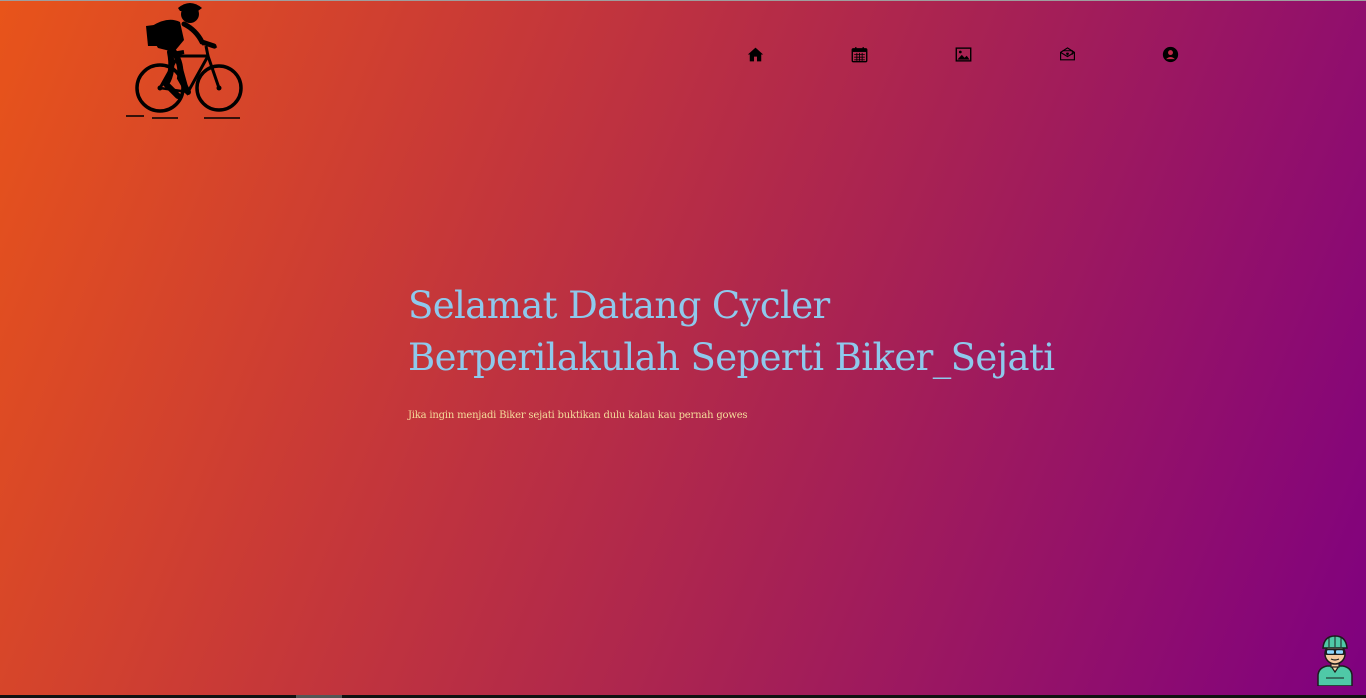 This screenshot has height=698, width=1366. I want to click on hero-title-line-2: Berperilakulah Seperti Biker_Sejati, so click(731, 357).